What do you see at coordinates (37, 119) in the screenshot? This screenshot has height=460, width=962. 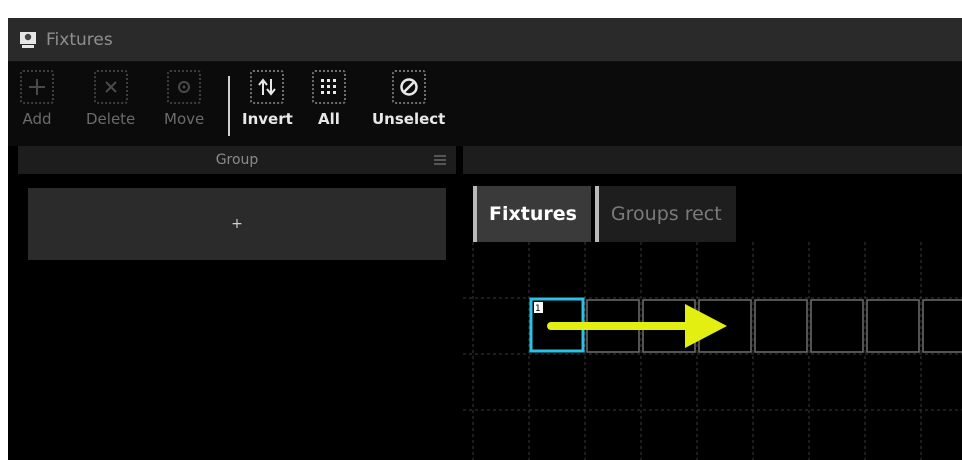 I see `add-label: Add` at bounding box center [37, 119].